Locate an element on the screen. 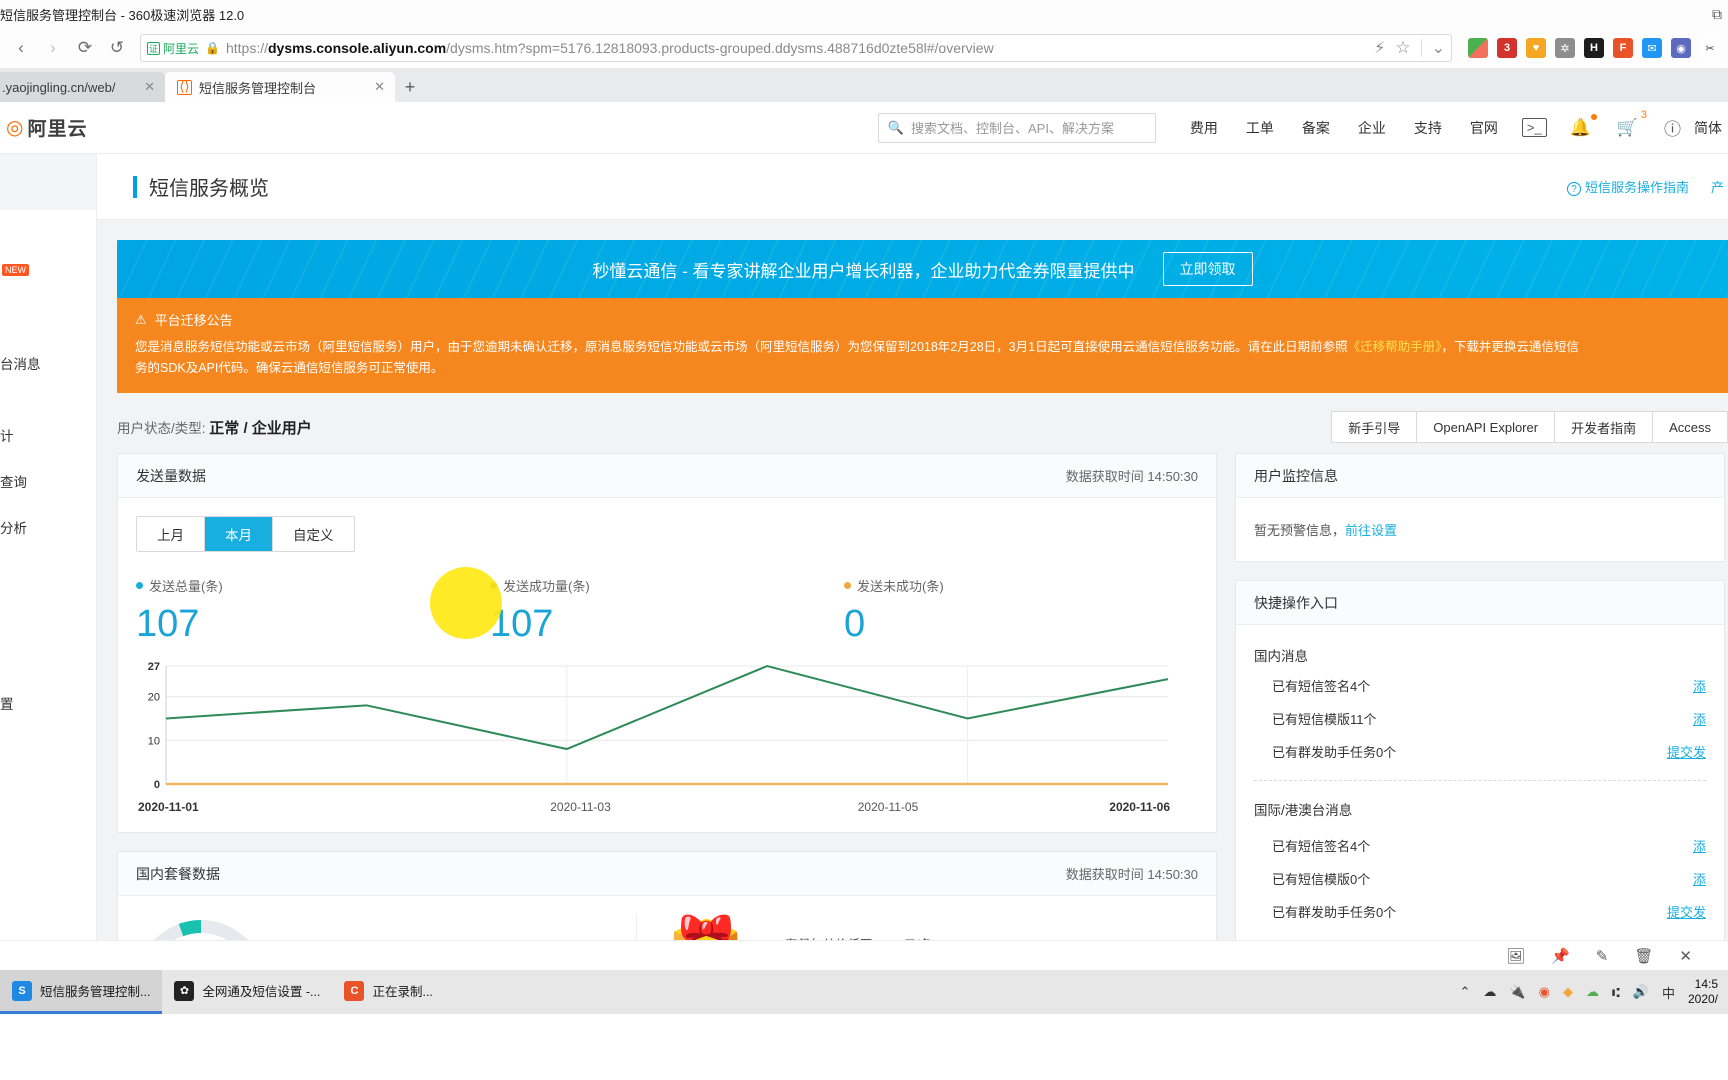  quick-row-signature-domestic: 已有短信签名4个 添 is located at coordinates (1480, 685).